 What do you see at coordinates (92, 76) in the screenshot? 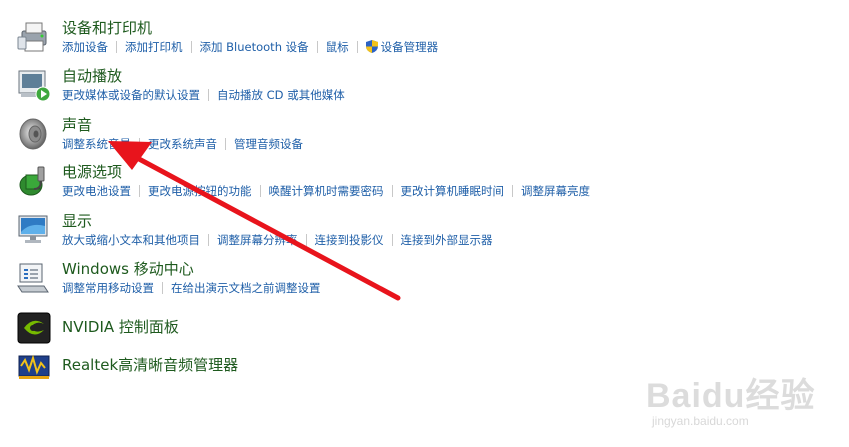
I see `category-title: 自动播放` at bounding box center [92, 76].